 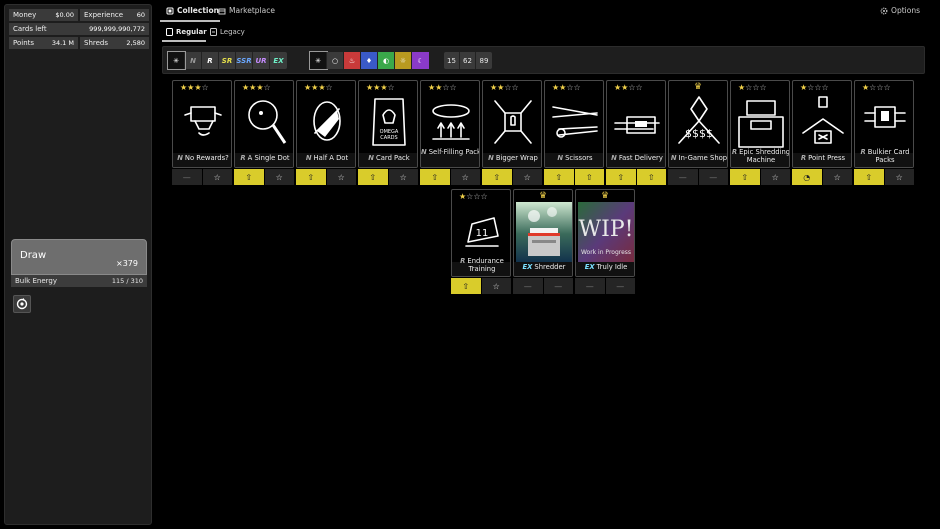 I want to click on card-face: ★★☆☆ N Self-Filling Pack, so click(x=450, y=124).